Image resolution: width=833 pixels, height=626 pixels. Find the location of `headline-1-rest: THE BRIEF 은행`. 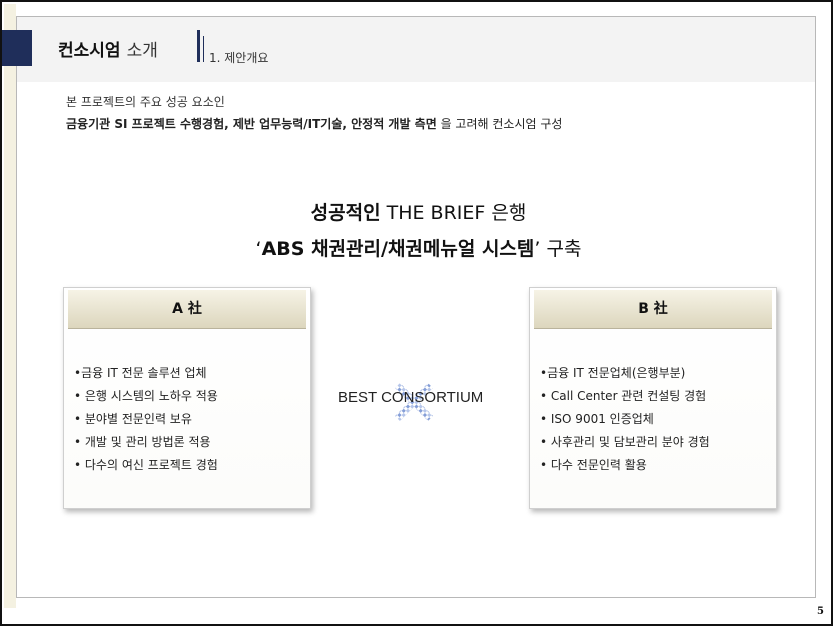

headline-1-rest: THE BRIEF 은행 is located at coordinates (453, 213).